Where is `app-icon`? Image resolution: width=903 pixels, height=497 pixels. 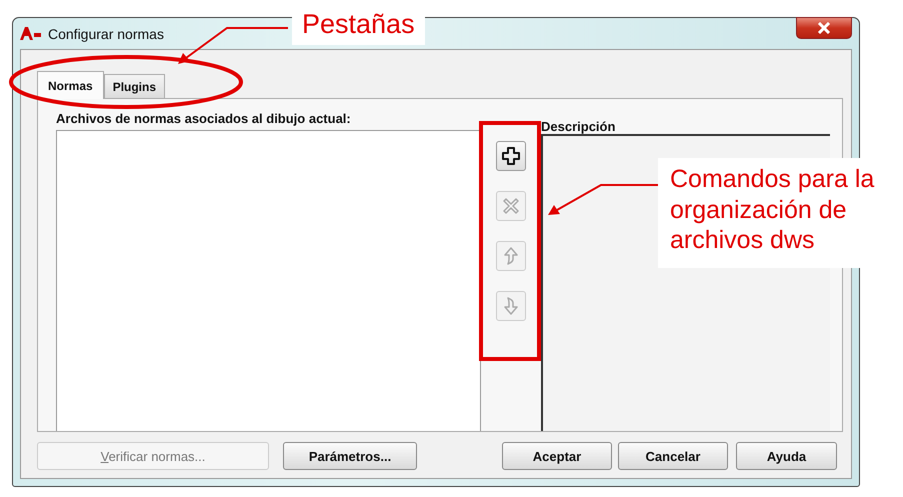 app-icon is located at coordinates (31, 34).